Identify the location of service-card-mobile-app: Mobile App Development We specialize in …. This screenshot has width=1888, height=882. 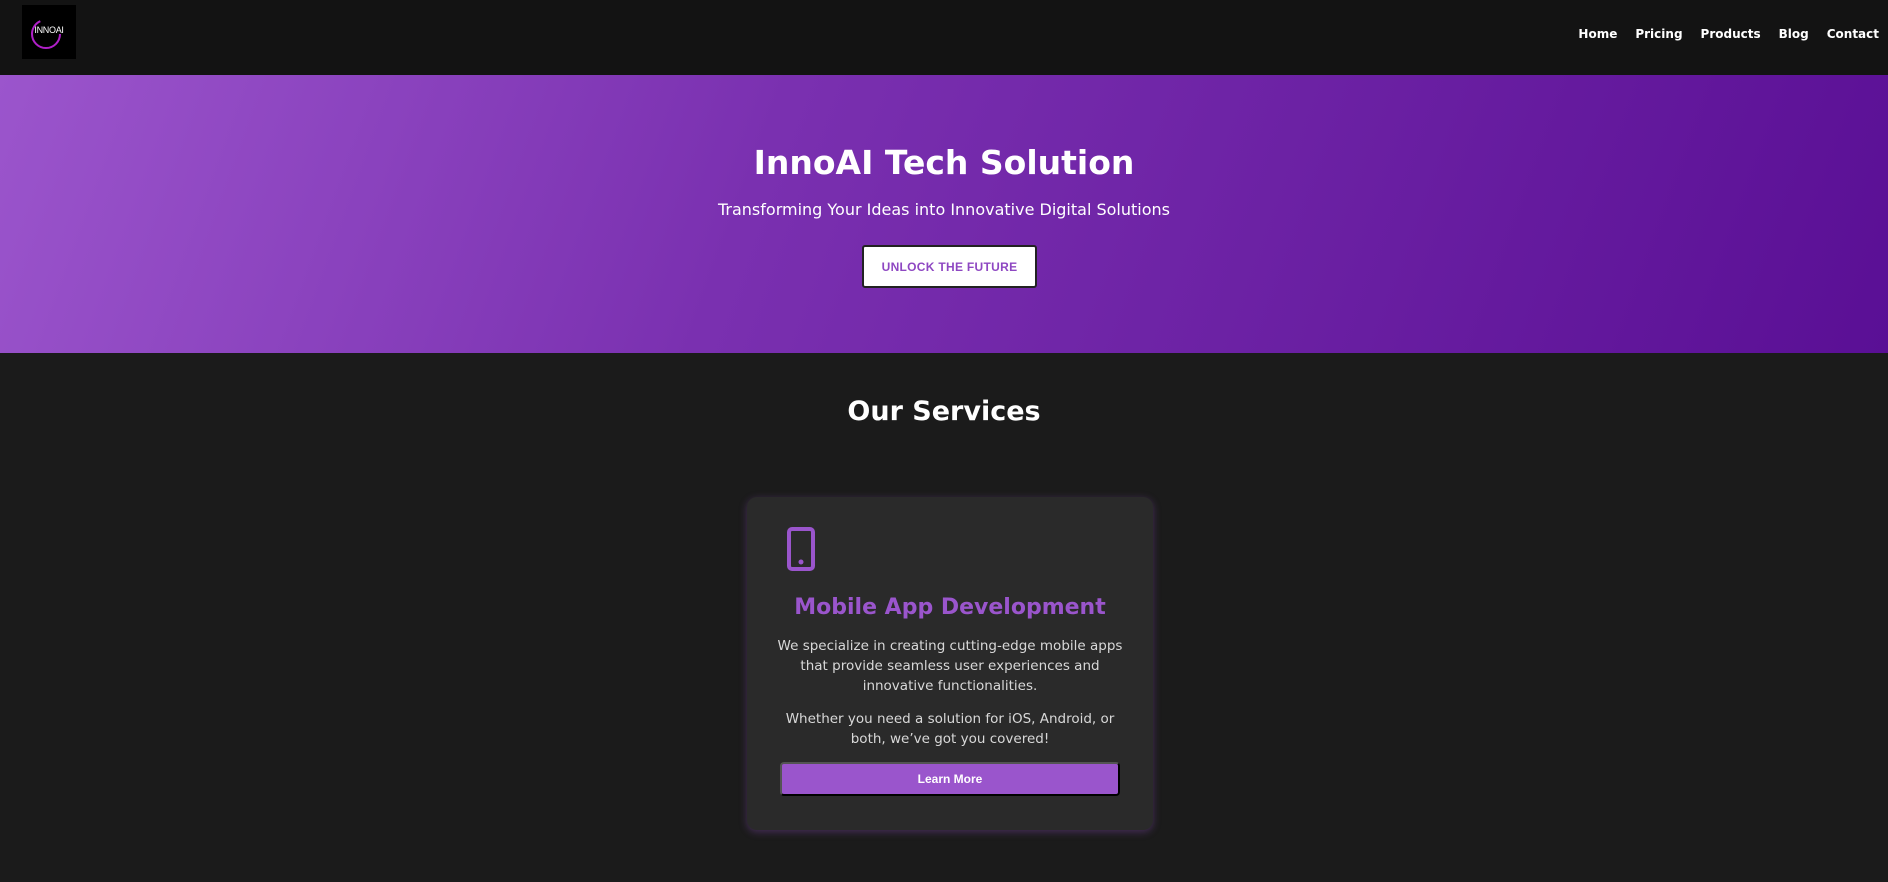
(950, 663).